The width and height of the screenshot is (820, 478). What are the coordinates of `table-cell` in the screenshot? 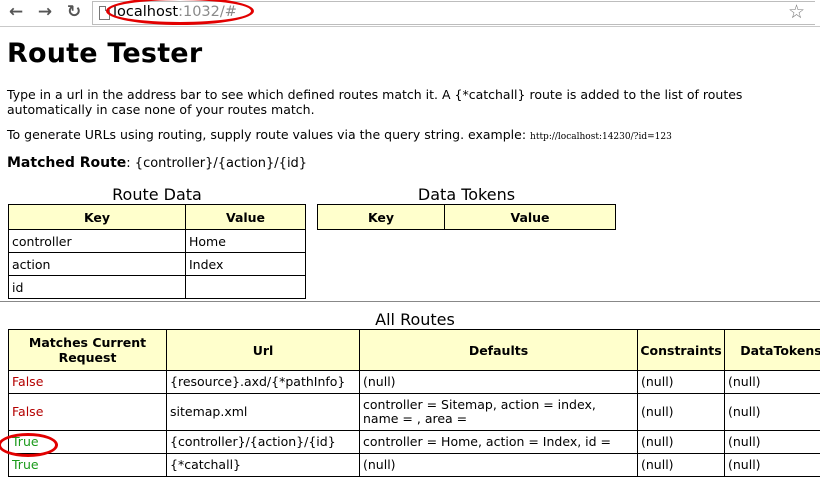 It's located at (245, 287).